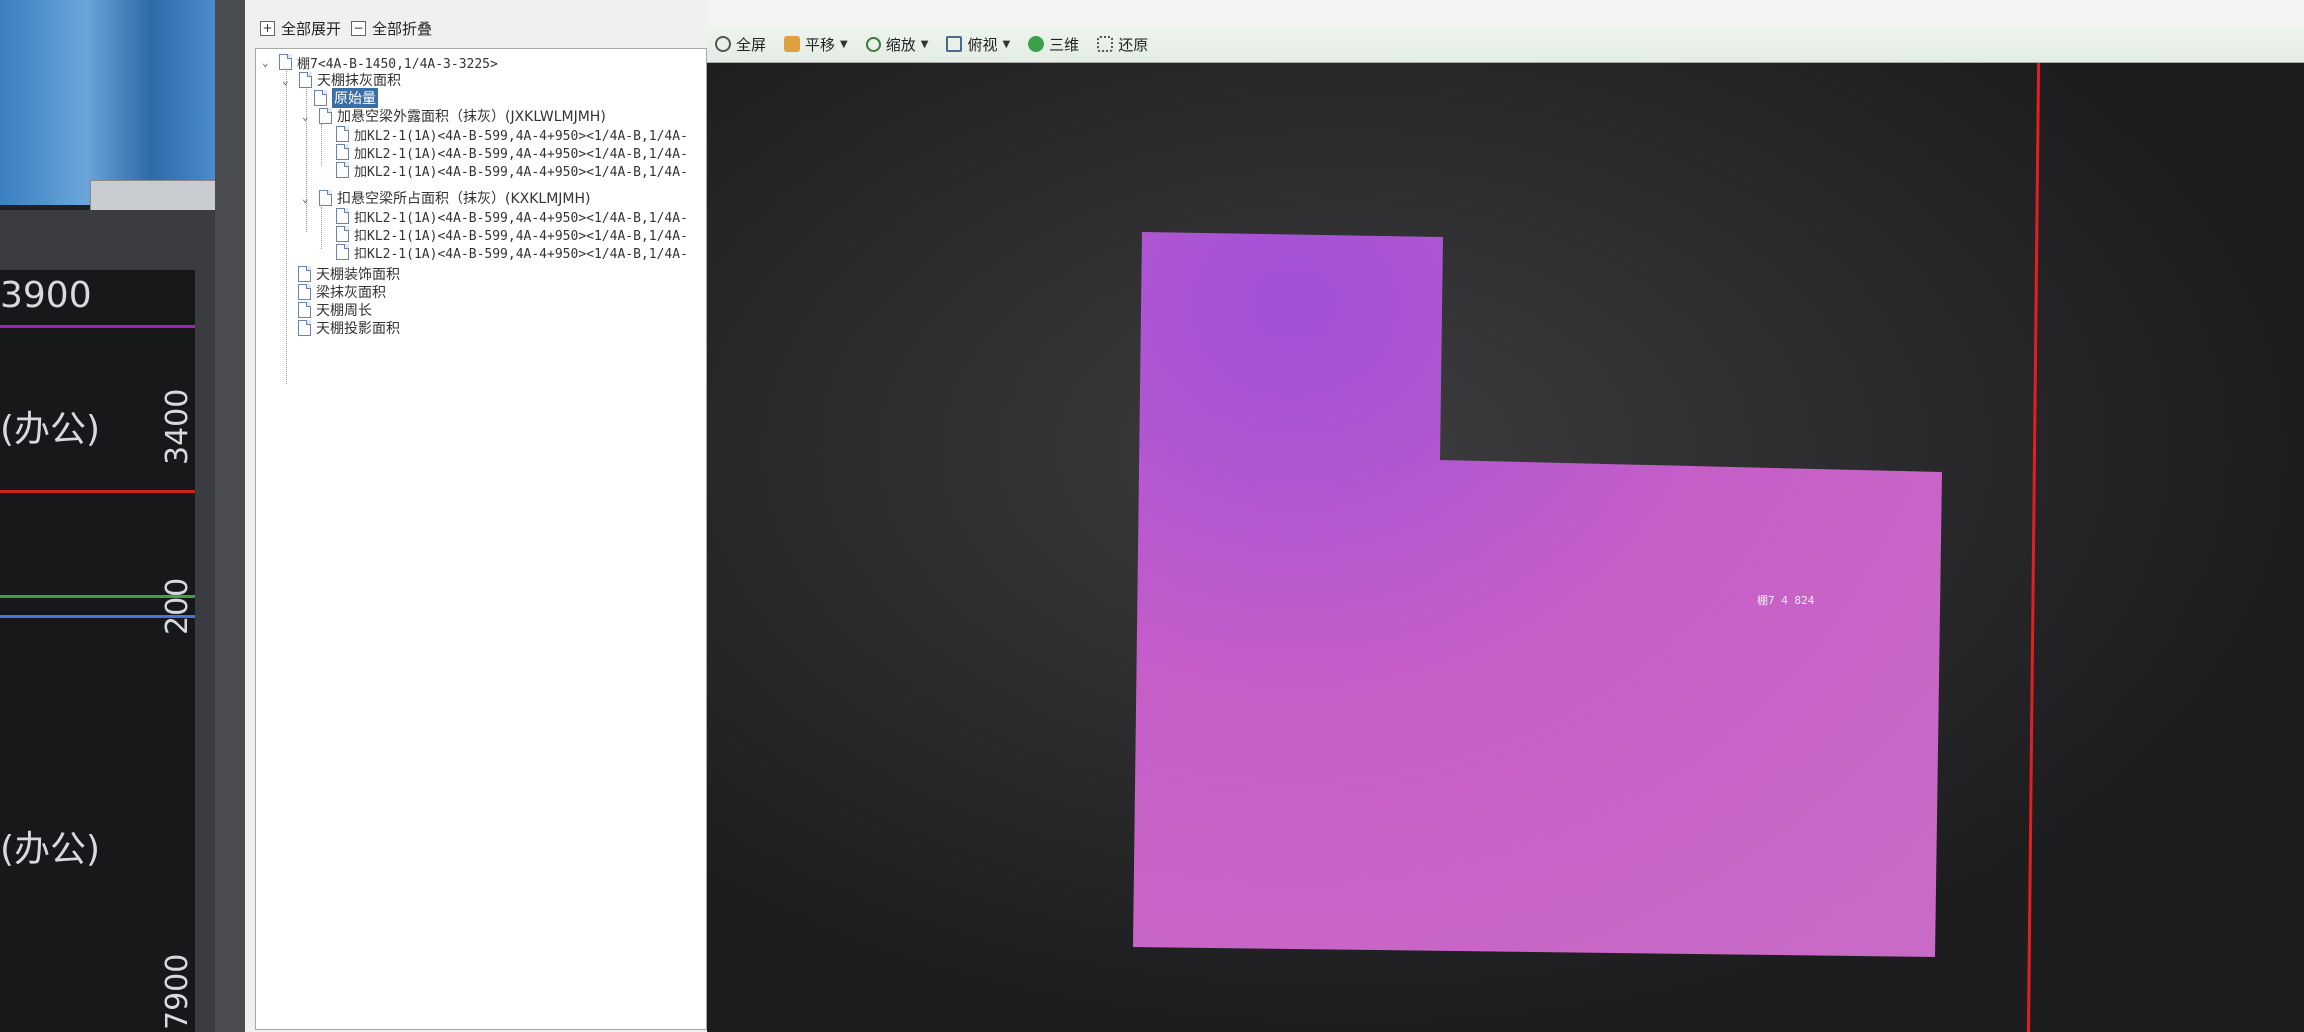 The width and height of the screenshot is (2304, 1032). I want to click on tree-node-ceiling-decoration-area: 天棚装饰面积, so click(349, 274).